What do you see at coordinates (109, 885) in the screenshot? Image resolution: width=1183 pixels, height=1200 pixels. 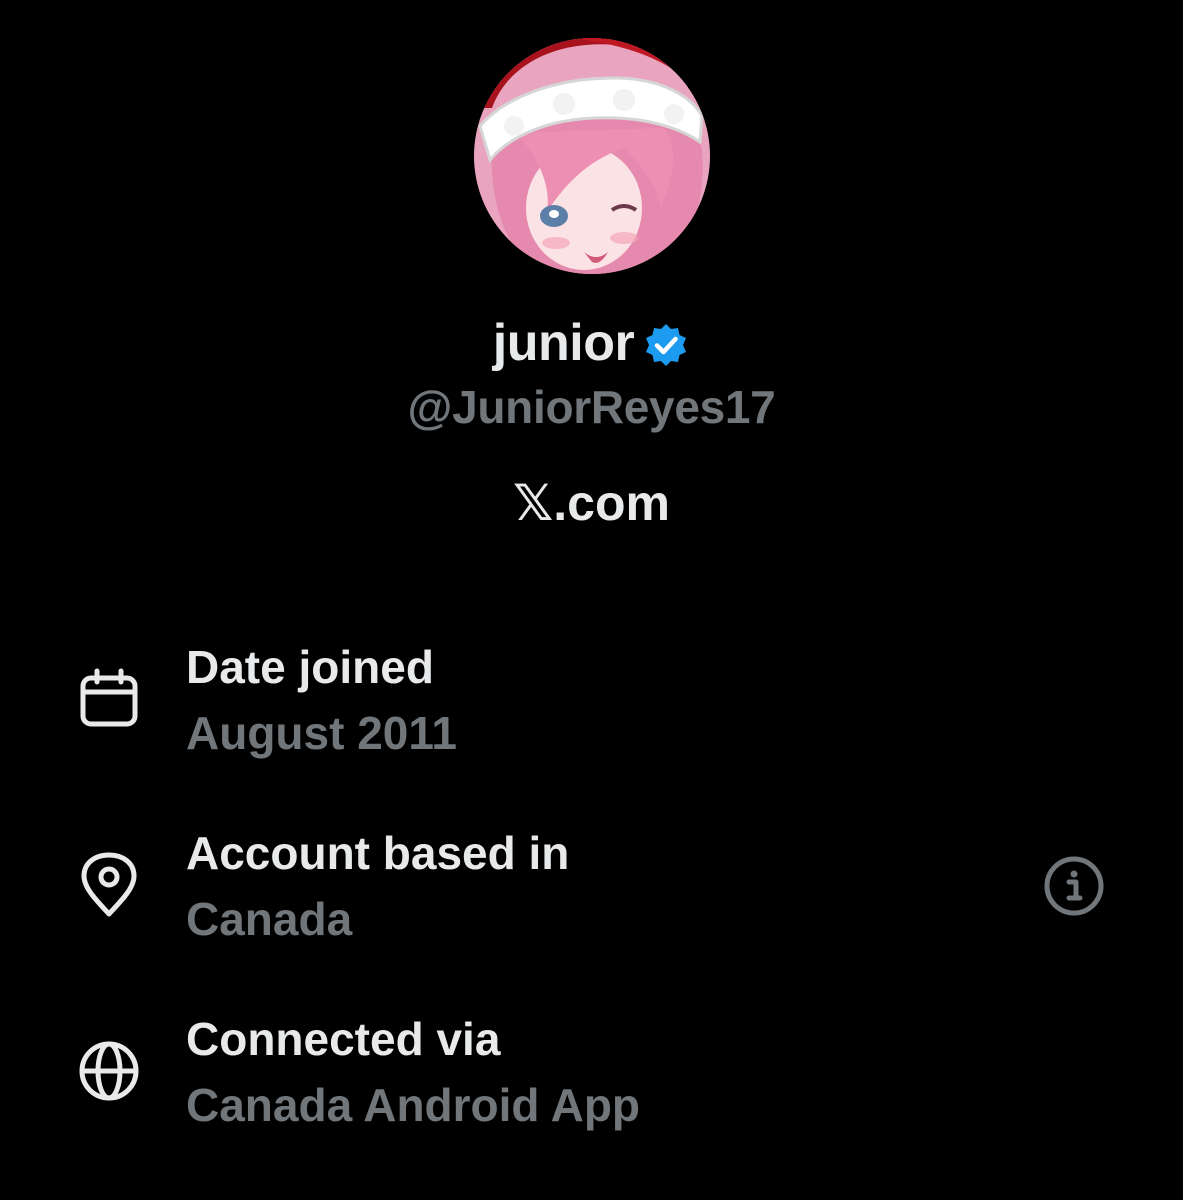 I see `location-pin-icon` at bounding box center [109, 885].